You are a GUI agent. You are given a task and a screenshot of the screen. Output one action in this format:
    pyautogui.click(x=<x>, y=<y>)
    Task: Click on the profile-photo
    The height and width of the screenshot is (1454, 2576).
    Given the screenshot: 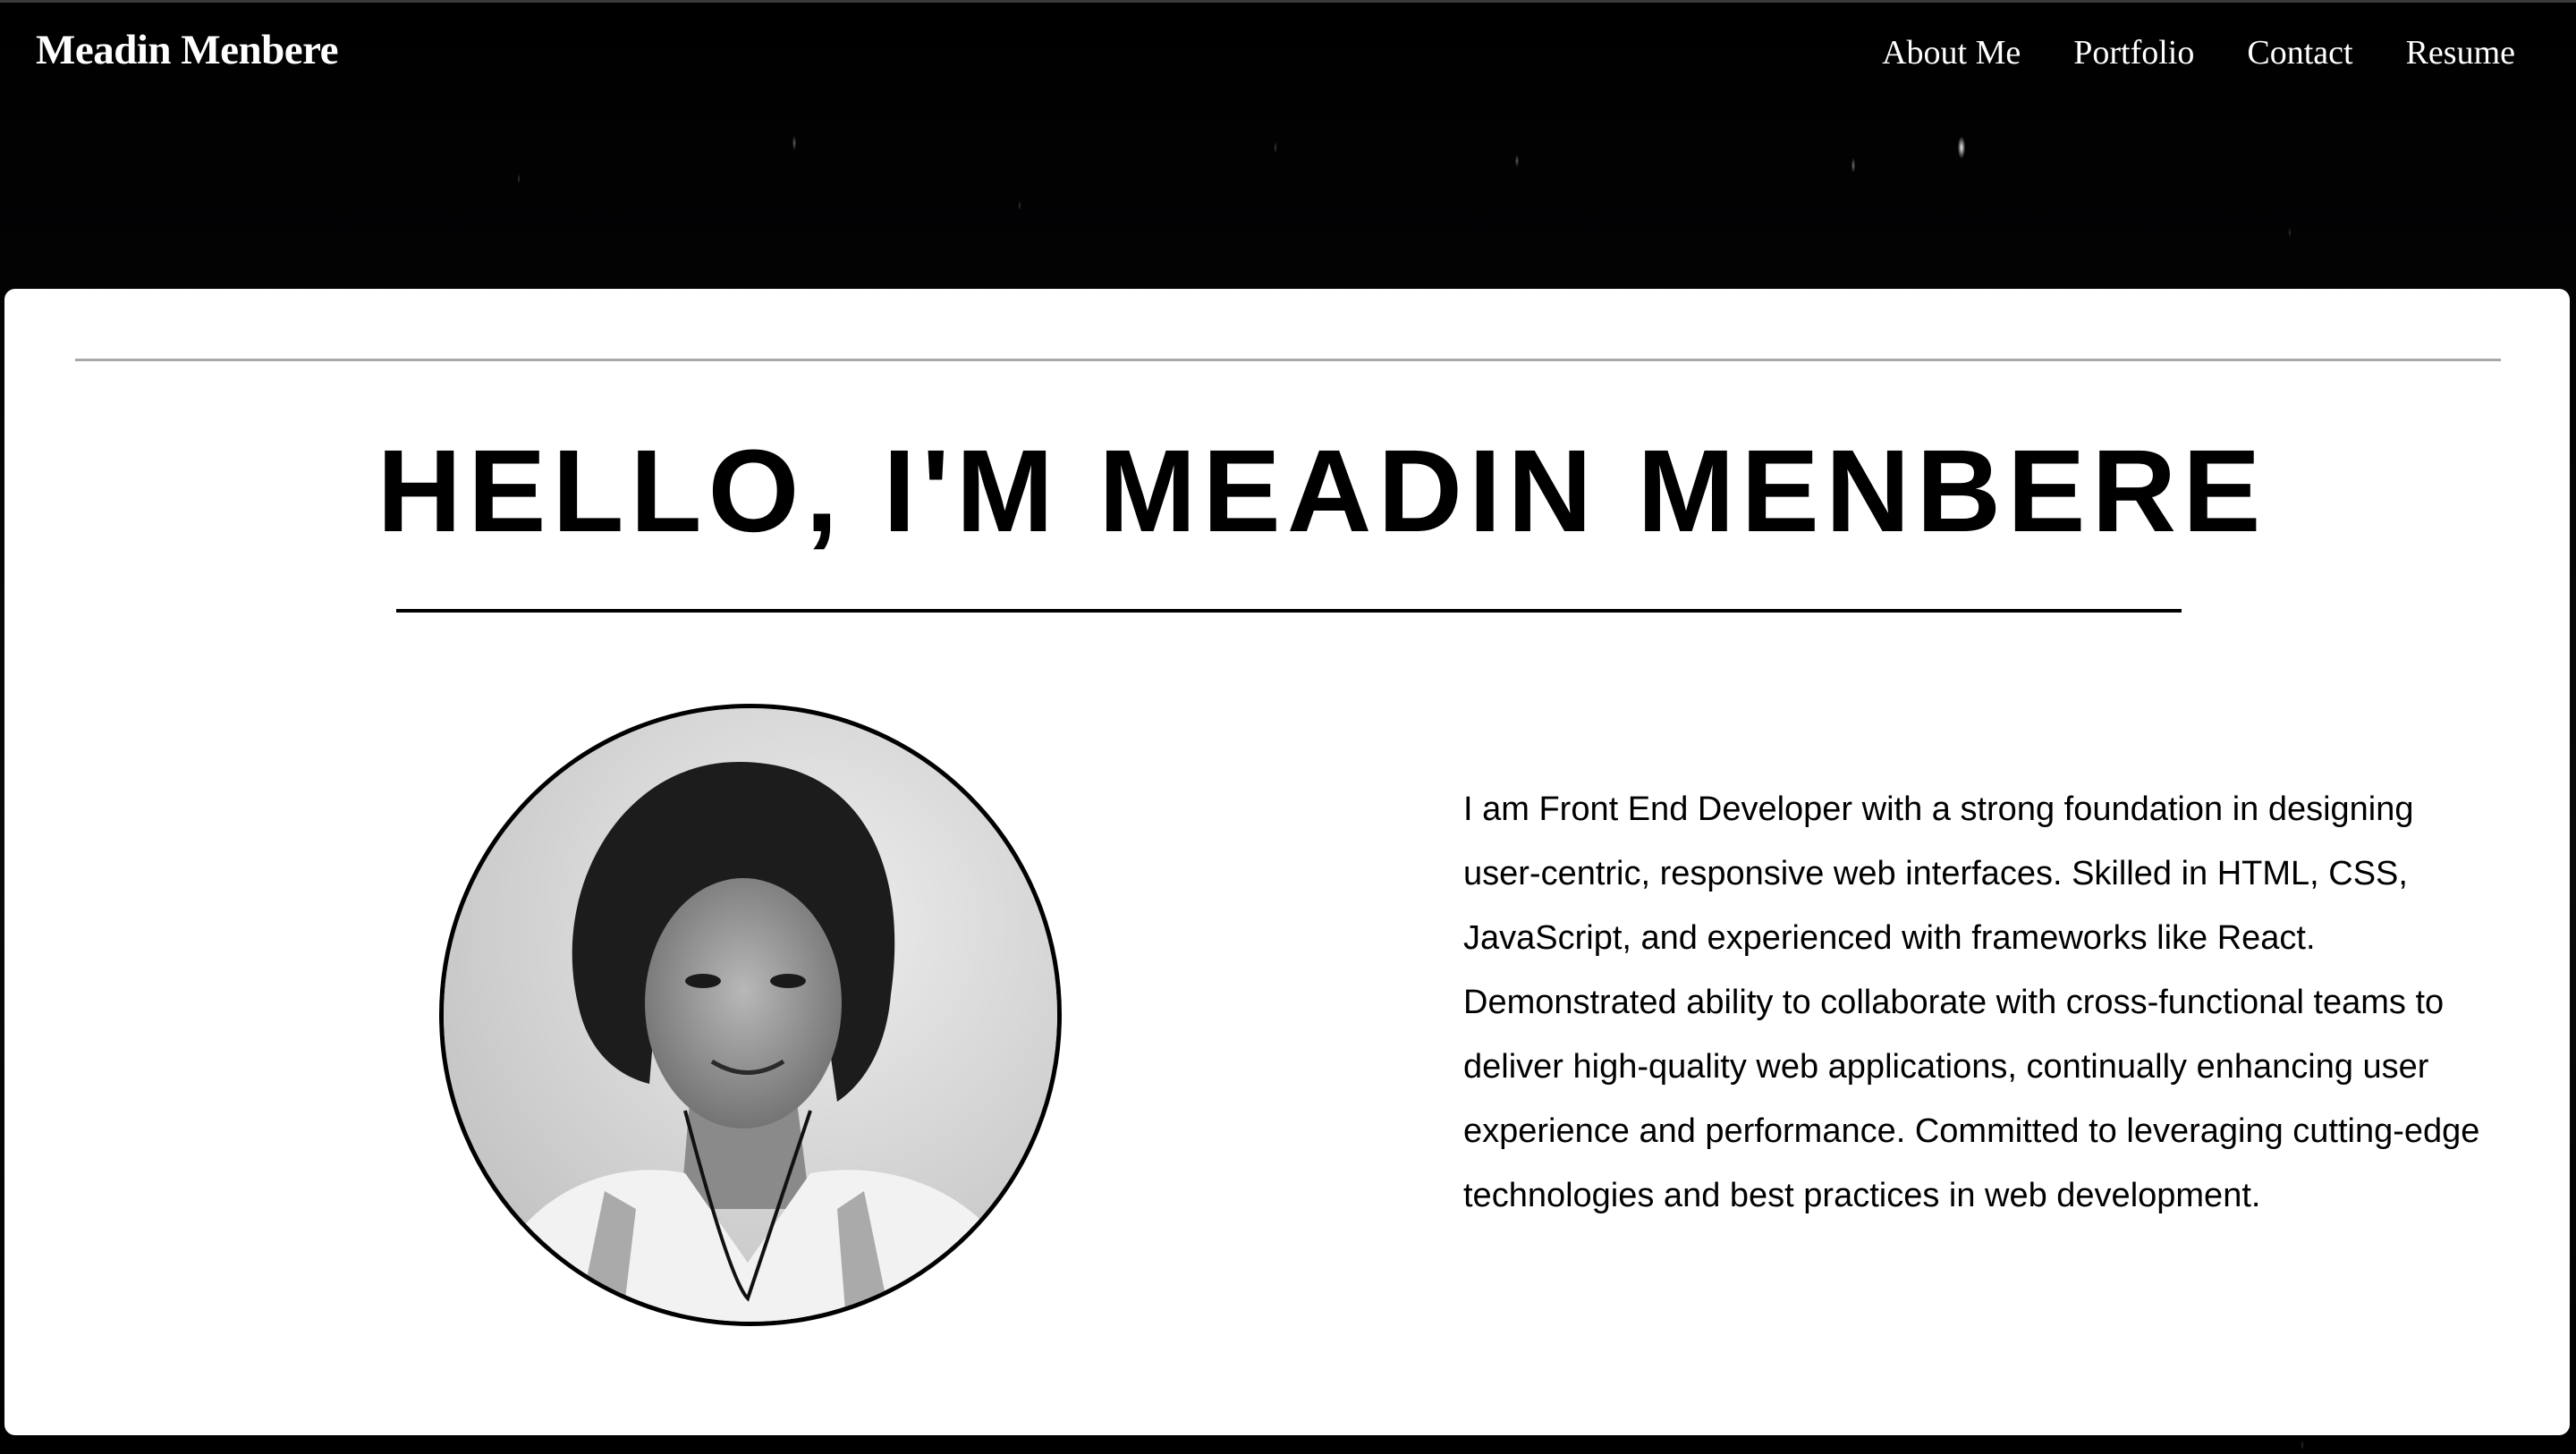 What is the action you would take?
    pyautogui.click(x=750, y=1015)
    